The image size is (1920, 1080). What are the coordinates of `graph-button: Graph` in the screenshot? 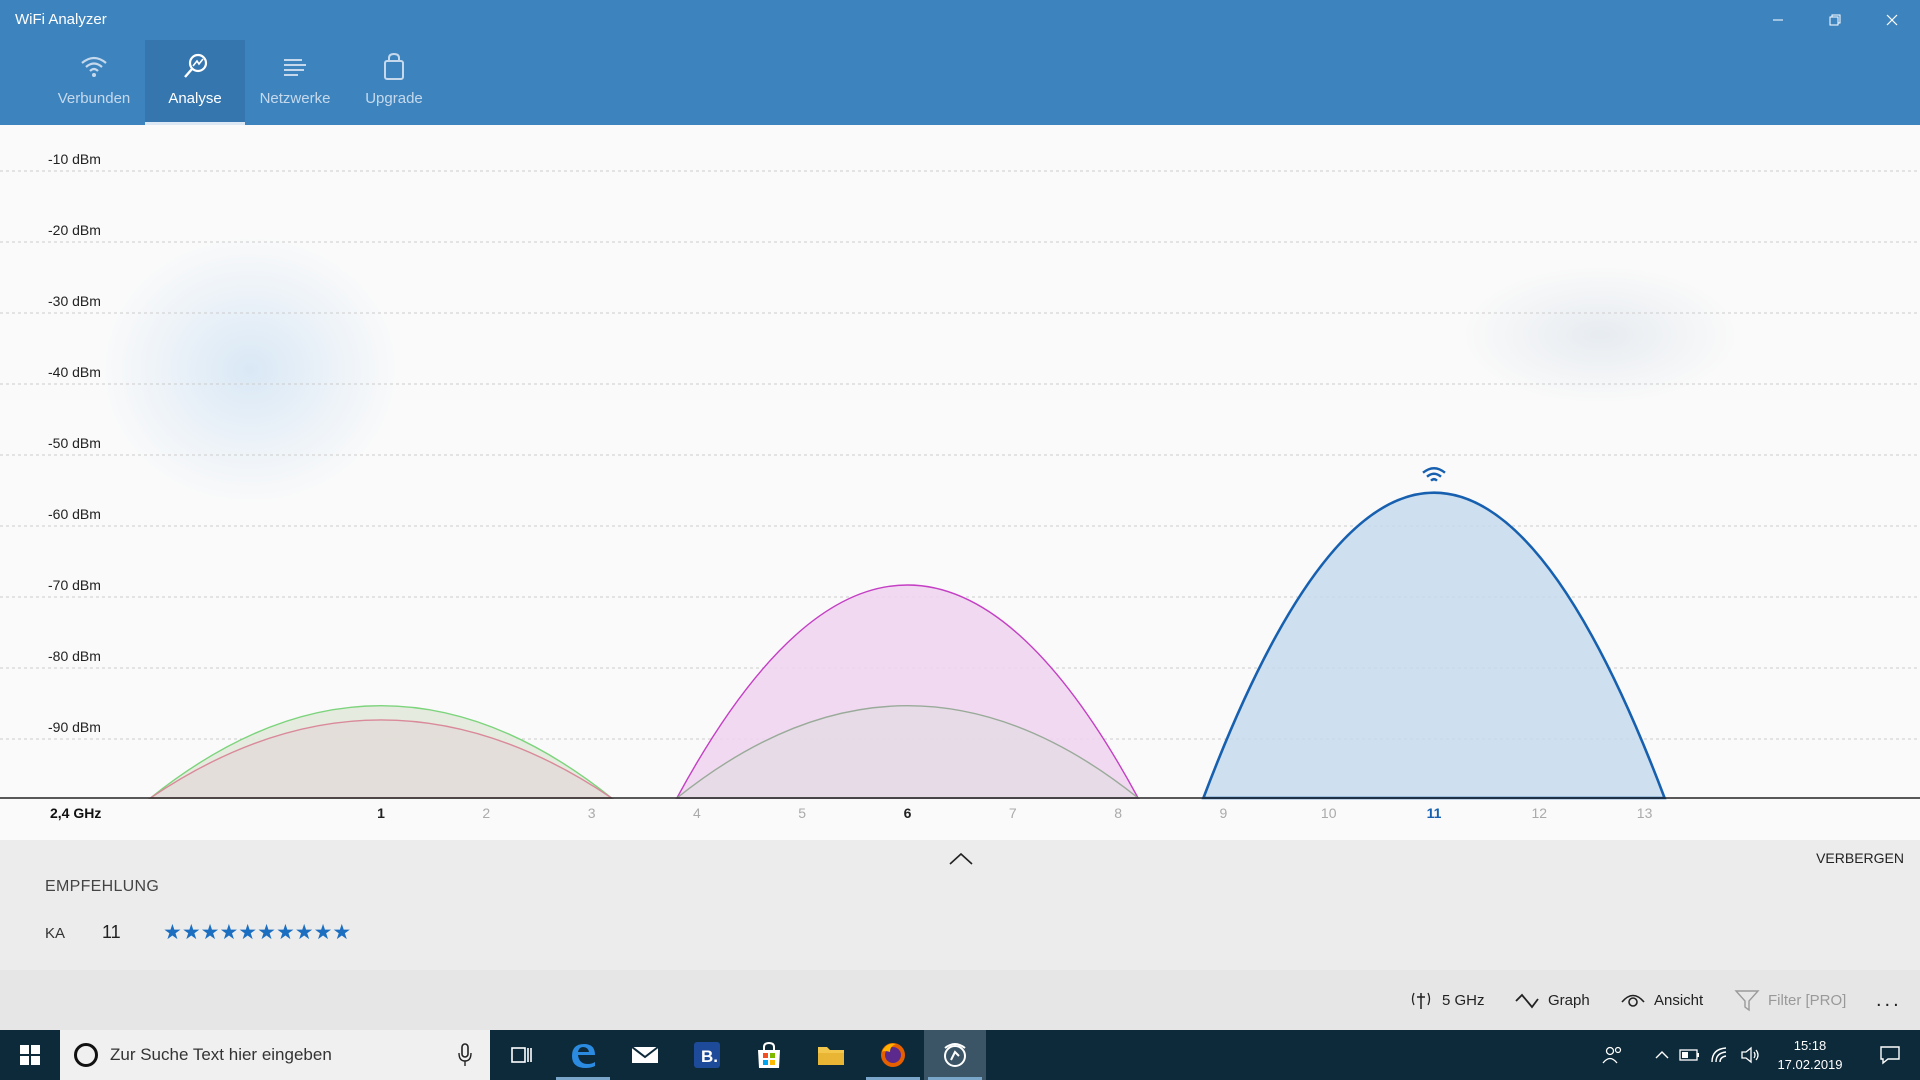 It's located at (1552, 1000).